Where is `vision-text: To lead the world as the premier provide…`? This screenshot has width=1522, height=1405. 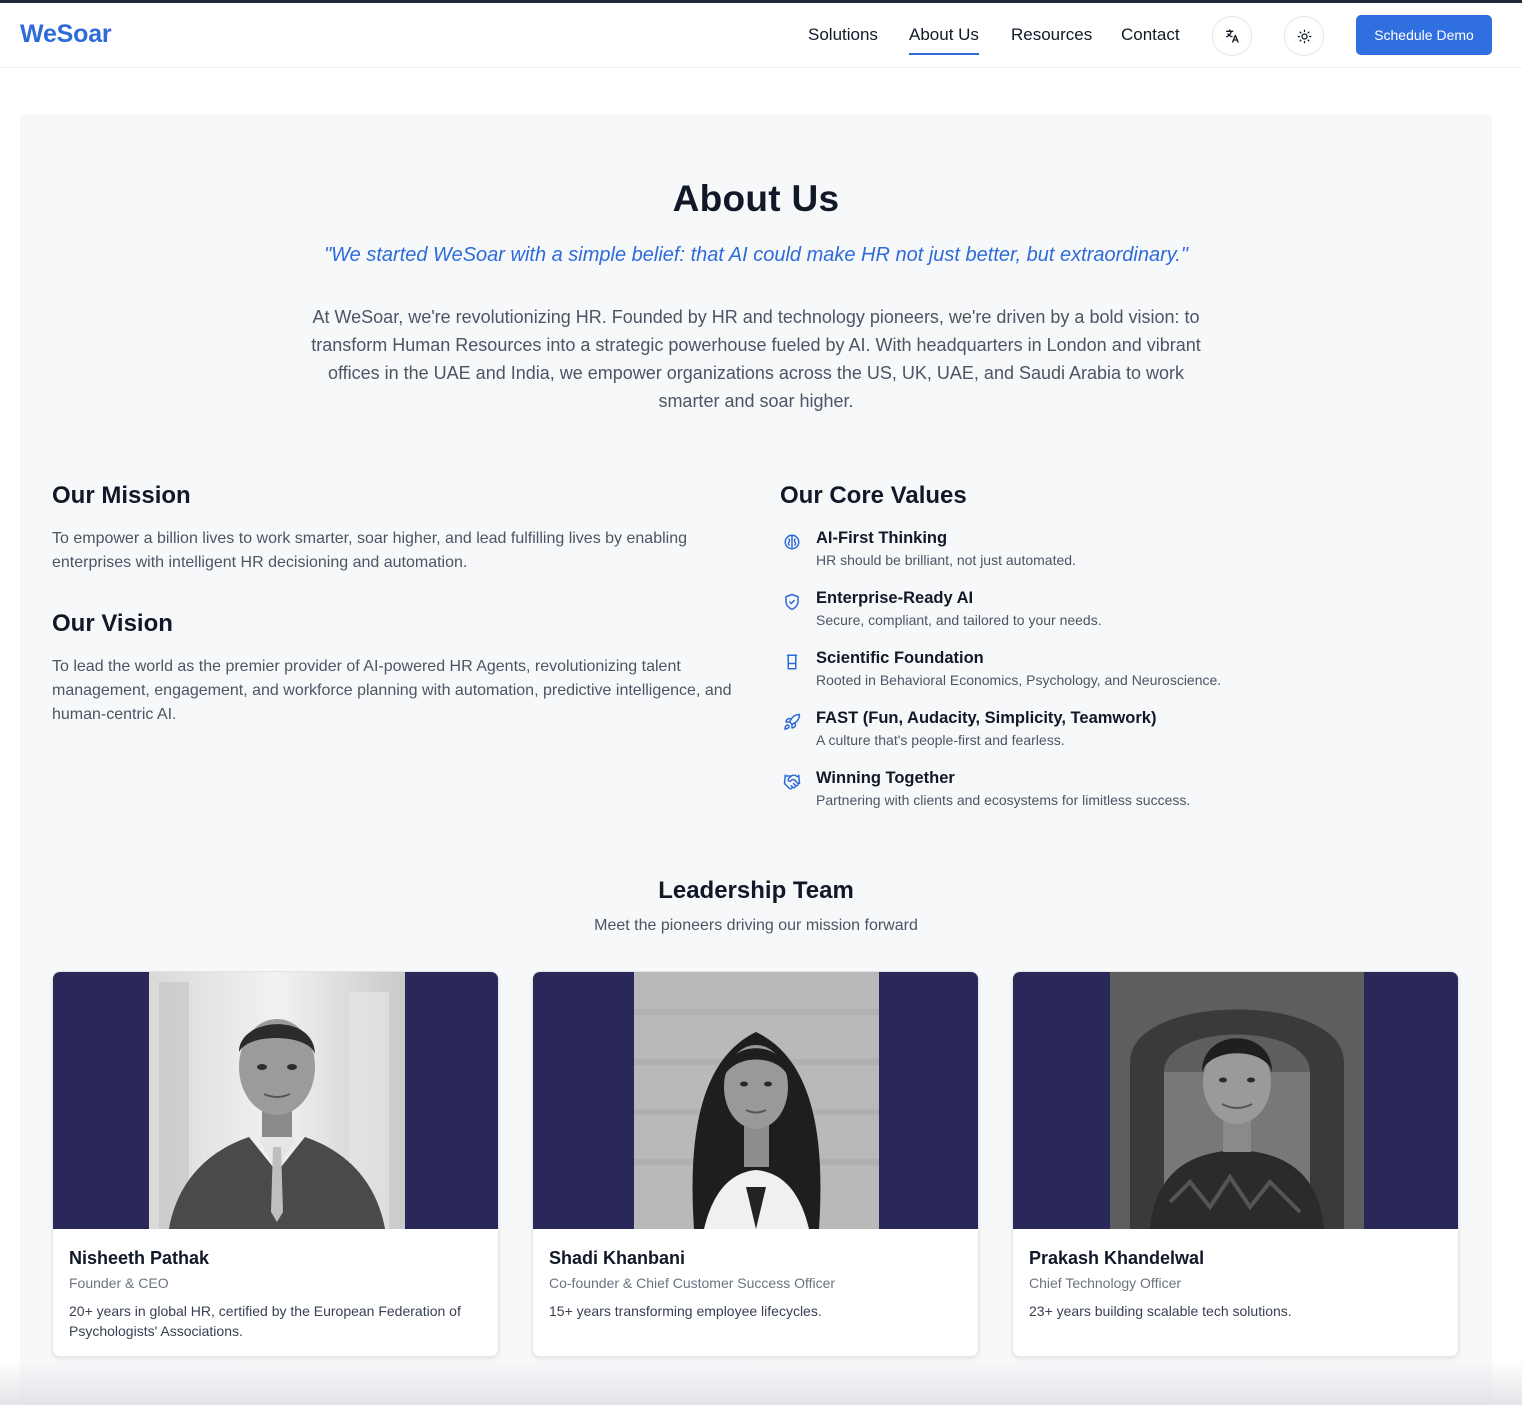
vision-text: To lead the world as the premier provide… is located at coordinates (392, 690).